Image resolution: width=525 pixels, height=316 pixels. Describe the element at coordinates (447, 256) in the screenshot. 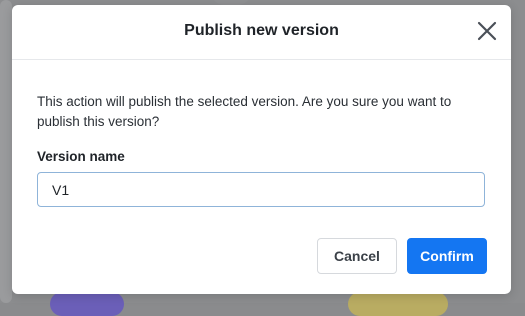

I see `confirm-button: Confirm` at that location.